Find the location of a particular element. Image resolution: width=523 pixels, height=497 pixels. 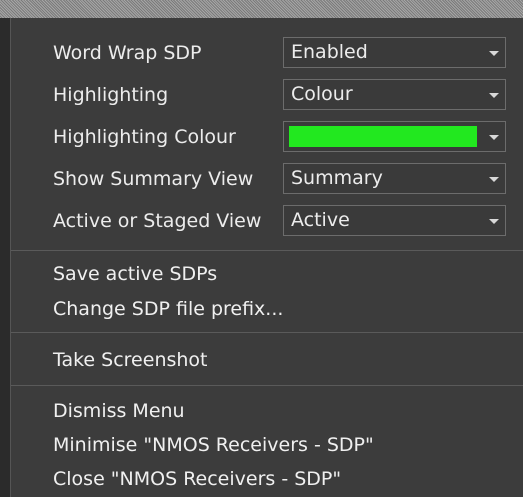

minimise-window-item: Minimise "NMOS Receivers - SDP" is located at coordinates (213, 445).